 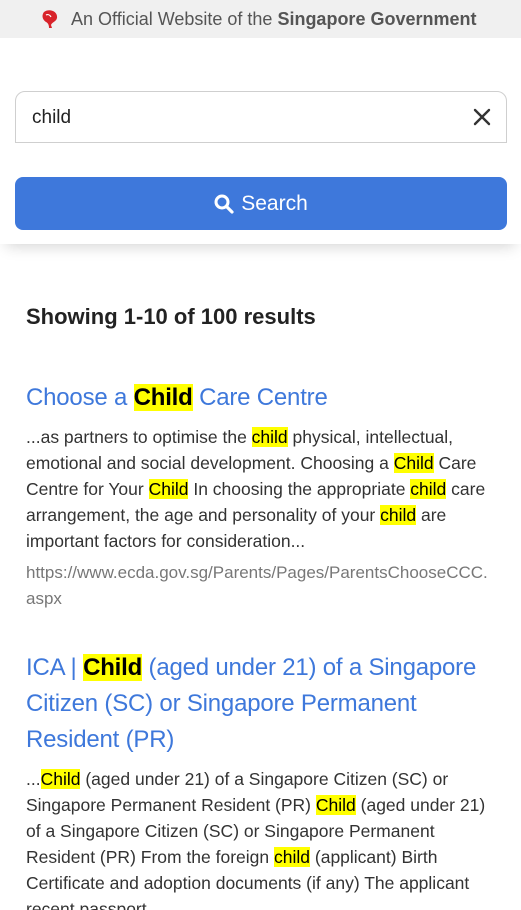 I want to click on text-segment: ...as partners to optimise the, so click(x=139, y=437).